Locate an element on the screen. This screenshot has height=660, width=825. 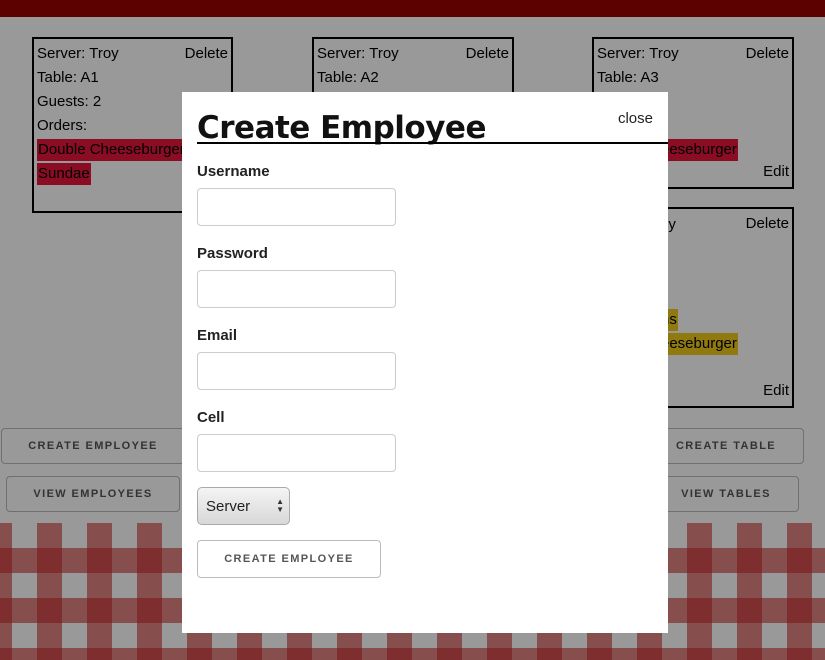
email-label: Email is located at coordinates (217, 335).